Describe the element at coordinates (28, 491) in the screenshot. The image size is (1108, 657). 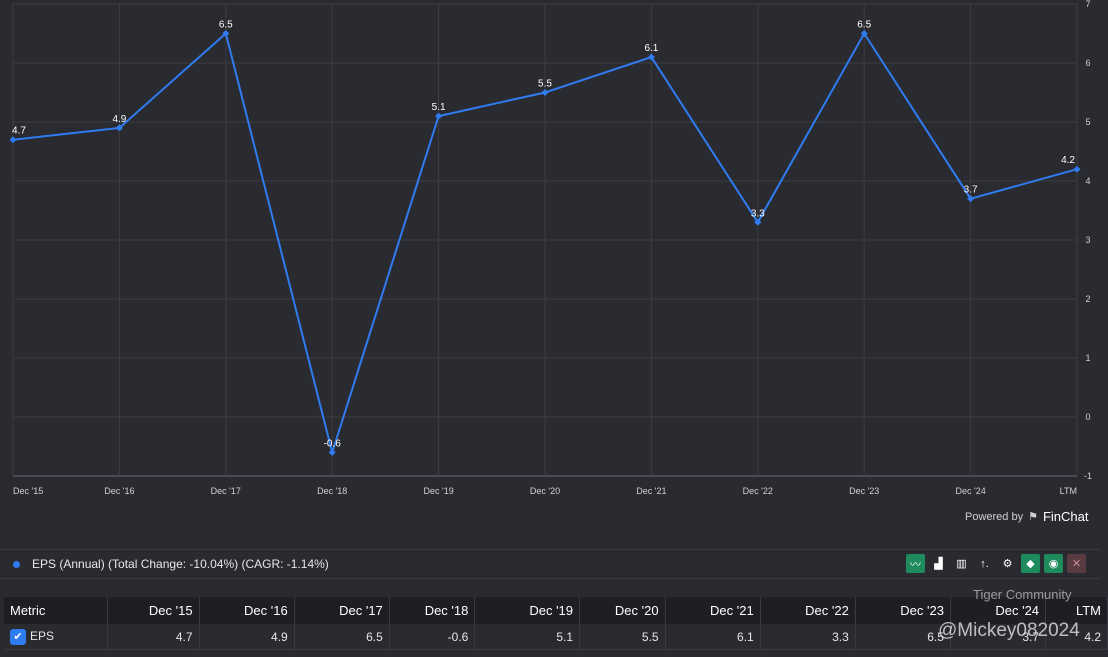
I see `x-tick-label: Dec '15` at that location.